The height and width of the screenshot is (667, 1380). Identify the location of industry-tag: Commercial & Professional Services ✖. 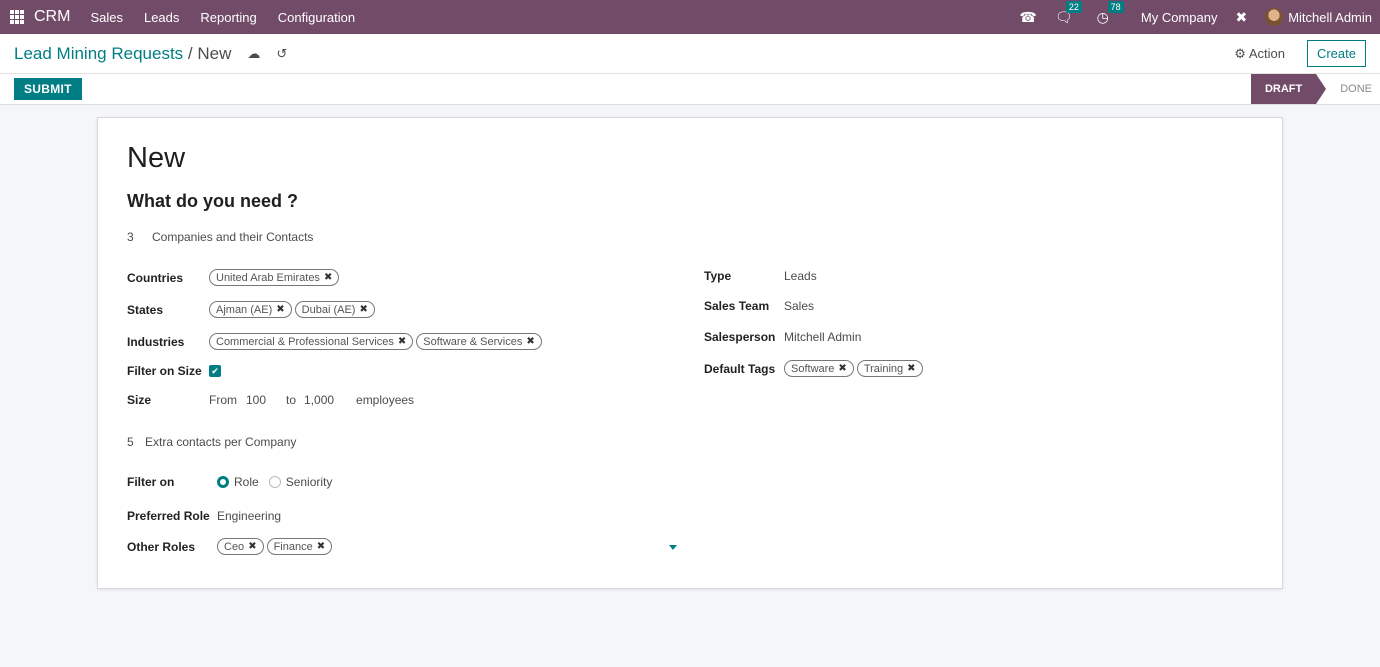
(311, 341).